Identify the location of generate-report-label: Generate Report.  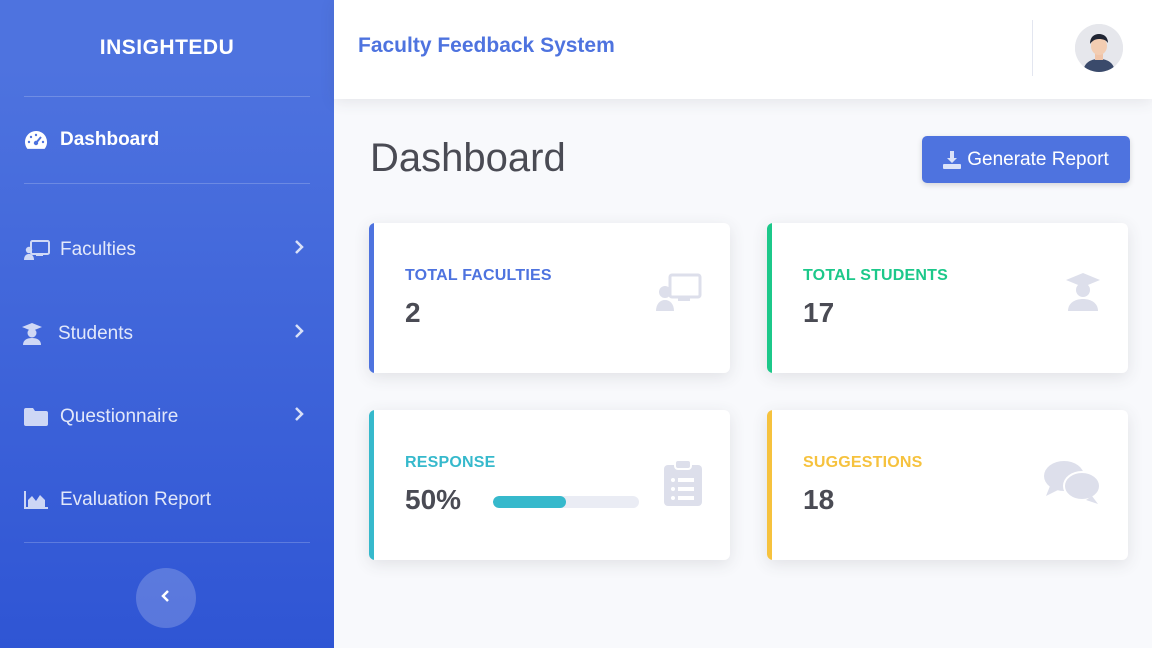
(1038, 159).